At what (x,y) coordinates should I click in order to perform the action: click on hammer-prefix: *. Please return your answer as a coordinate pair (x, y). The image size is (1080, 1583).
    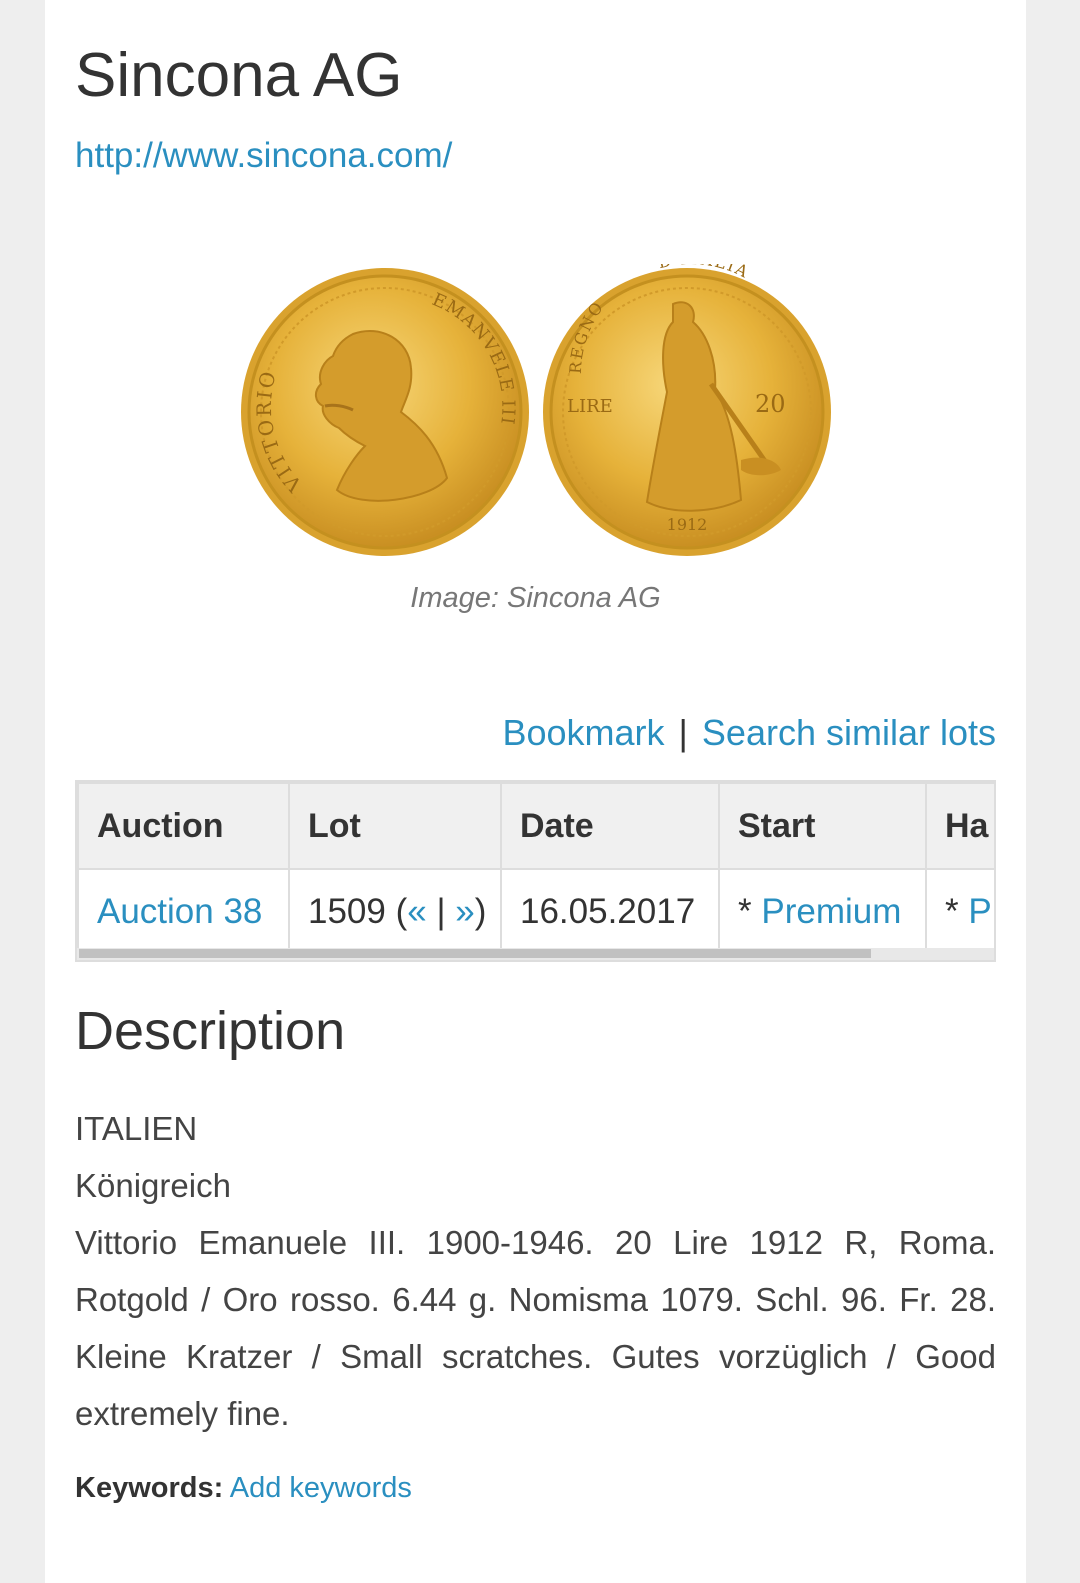
    Looking at the image, I should click on (957, 911).